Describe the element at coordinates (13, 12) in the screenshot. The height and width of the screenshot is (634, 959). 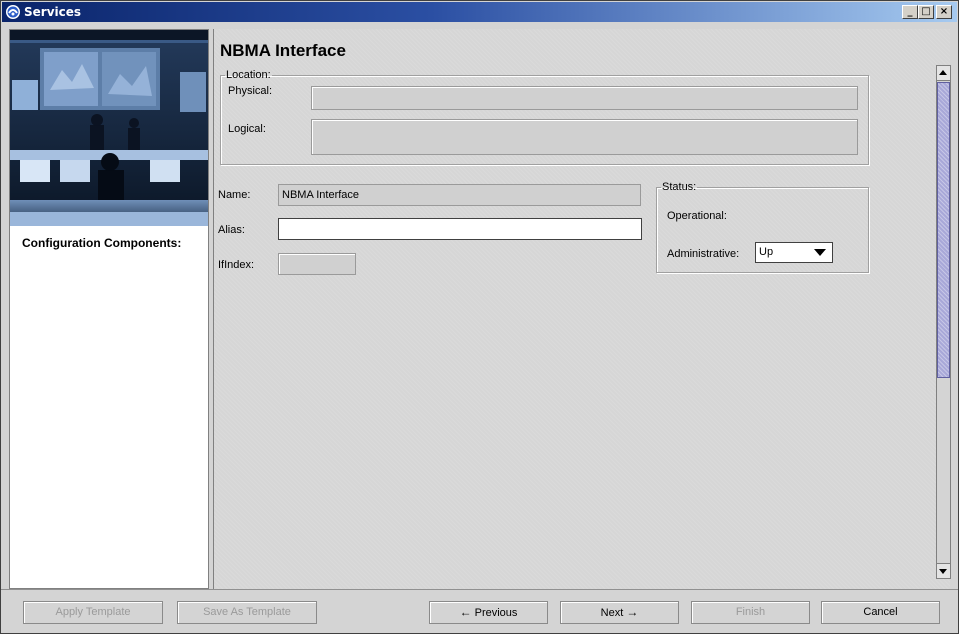
I see `services-app-icon` at that location.